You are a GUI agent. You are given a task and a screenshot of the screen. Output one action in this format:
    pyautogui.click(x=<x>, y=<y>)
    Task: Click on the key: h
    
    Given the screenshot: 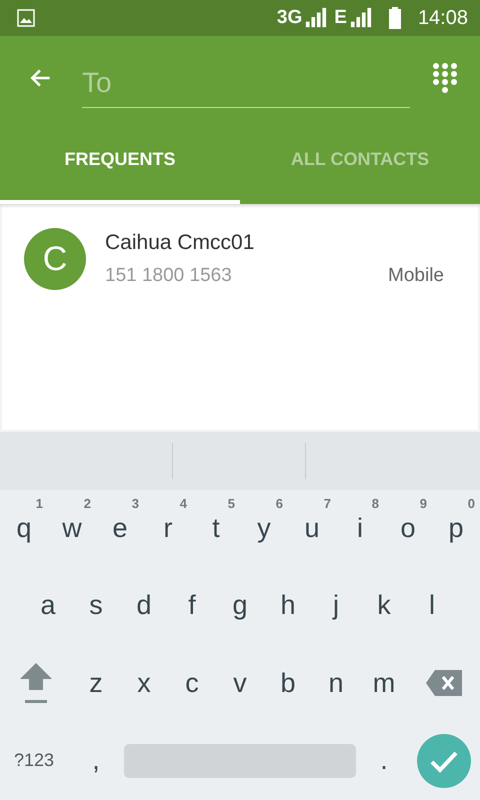 What is the action you would take?
    pyautogui.click(x=288, y=606)
    